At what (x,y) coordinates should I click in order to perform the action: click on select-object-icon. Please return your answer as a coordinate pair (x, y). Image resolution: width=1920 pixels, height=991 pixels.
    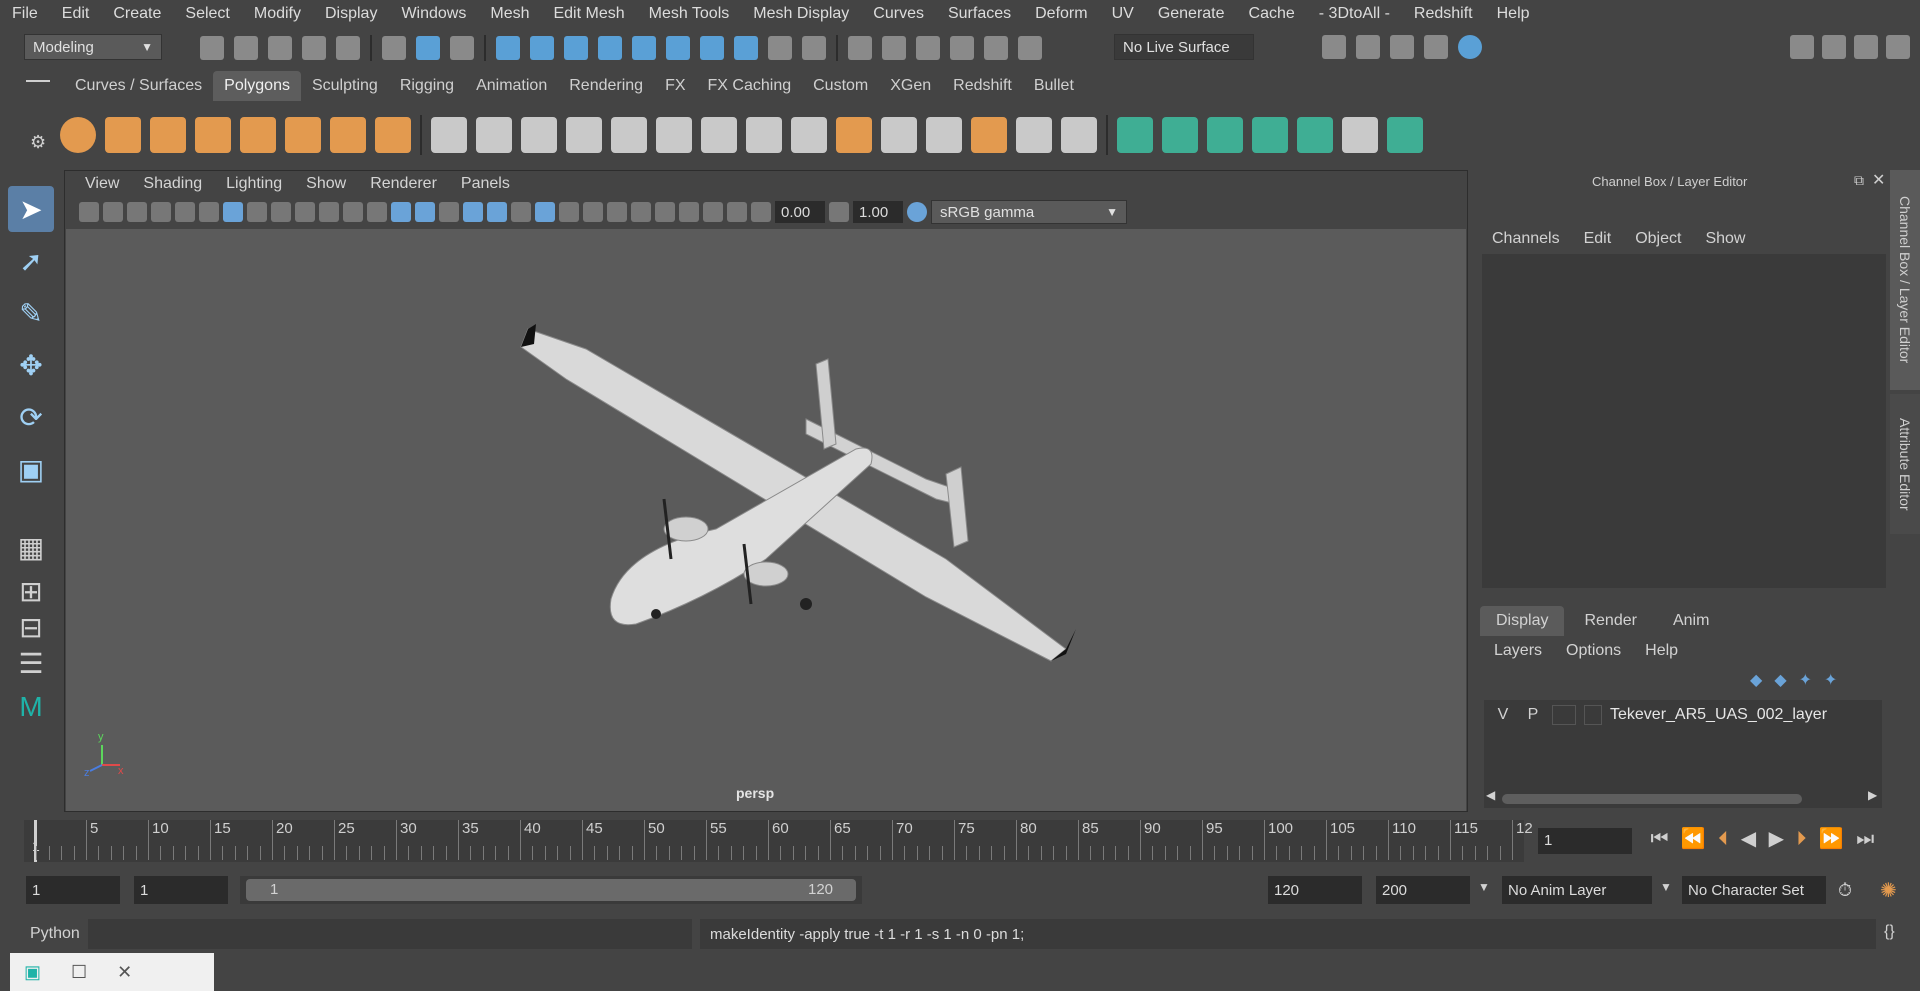
    Looking at the image, I should click on (428, 48).